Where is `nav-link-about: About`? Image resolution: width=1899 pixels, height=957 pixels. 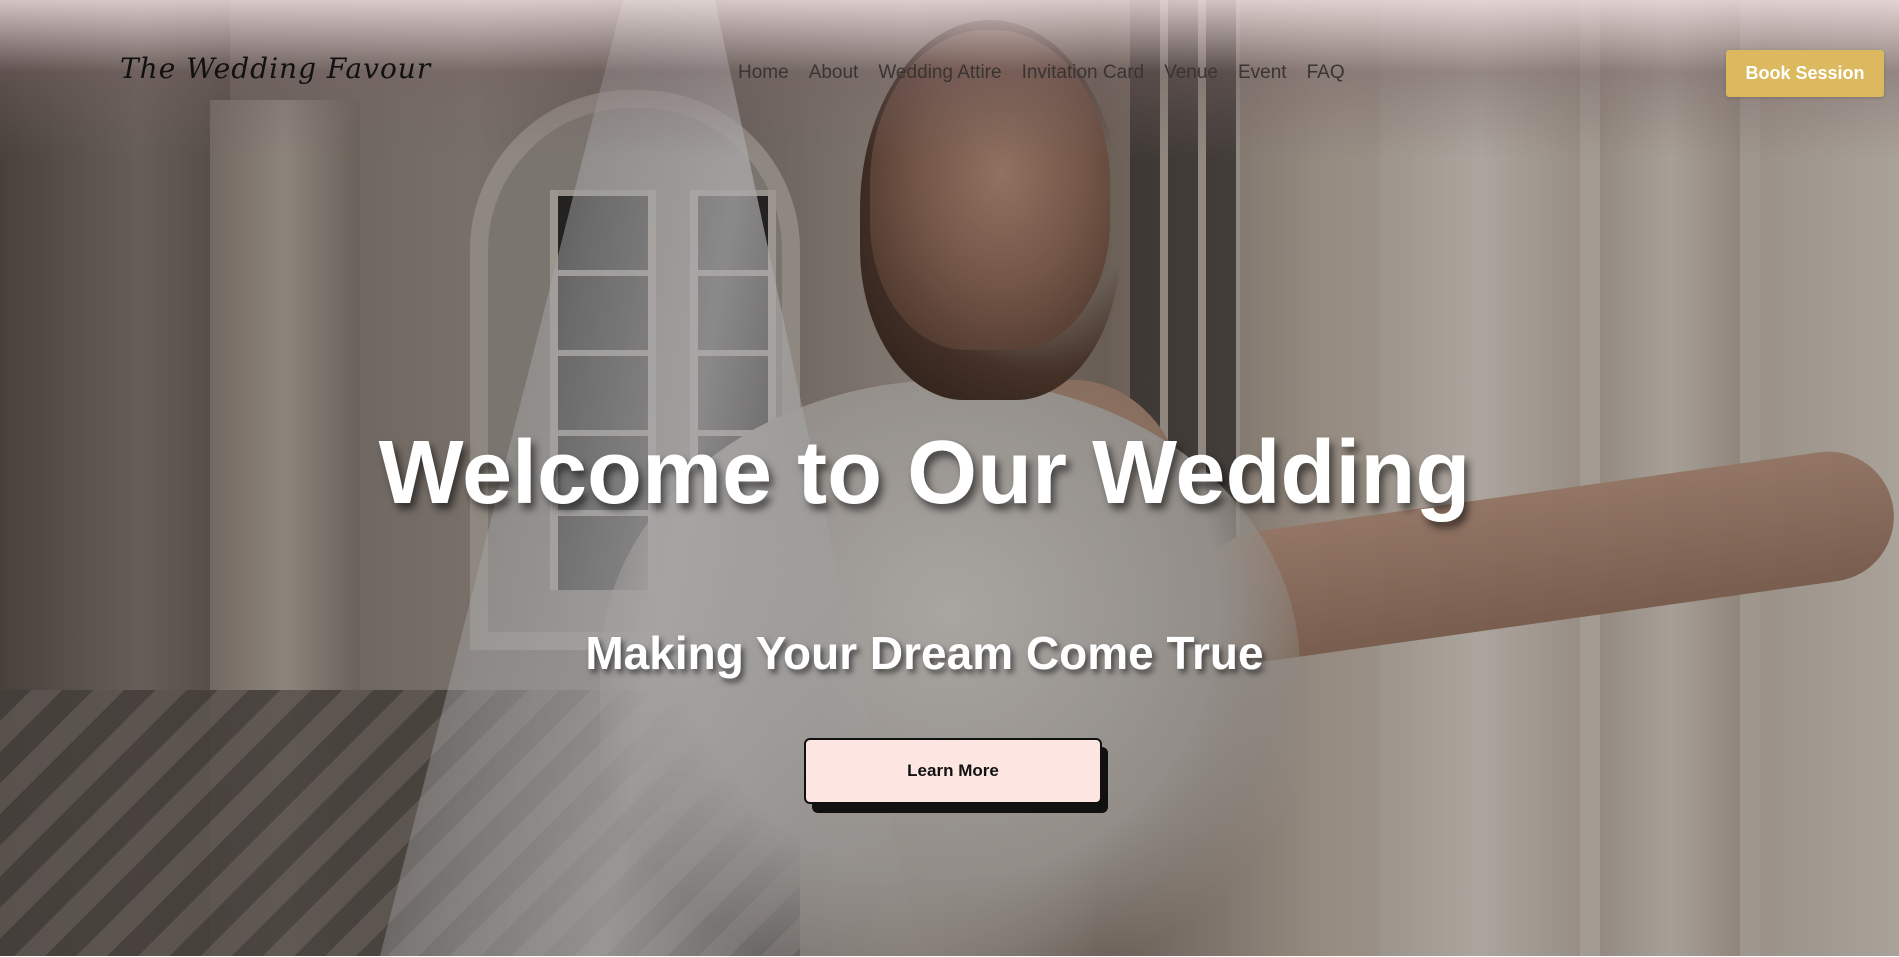 nav-link-about: About is located at coordinates (834, 73).